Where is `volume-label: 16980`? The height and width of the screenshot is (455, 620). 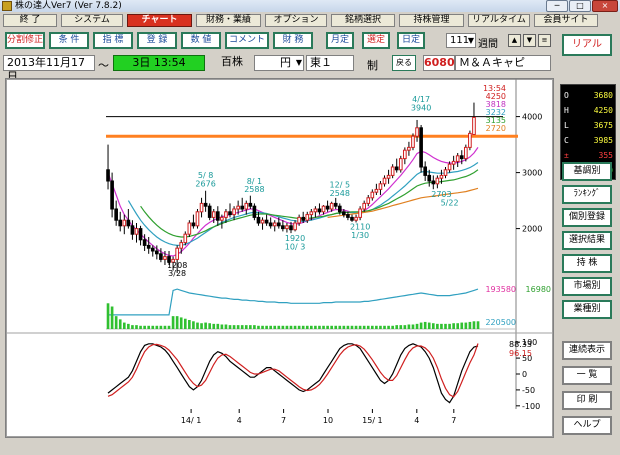 volume-label: 16980 is located at coordinates (538, 289).